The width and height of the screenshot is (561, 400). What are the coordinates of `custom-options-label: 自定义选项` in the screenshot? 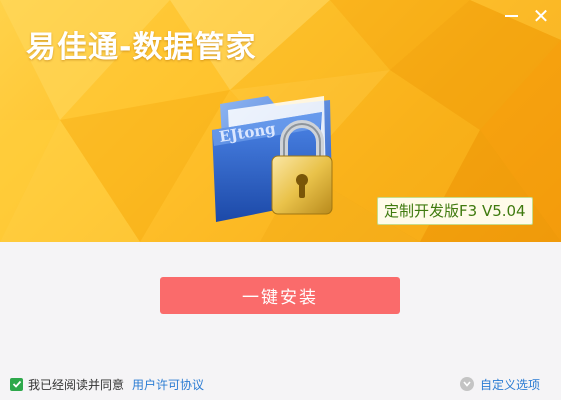 It's located at (510, 384).